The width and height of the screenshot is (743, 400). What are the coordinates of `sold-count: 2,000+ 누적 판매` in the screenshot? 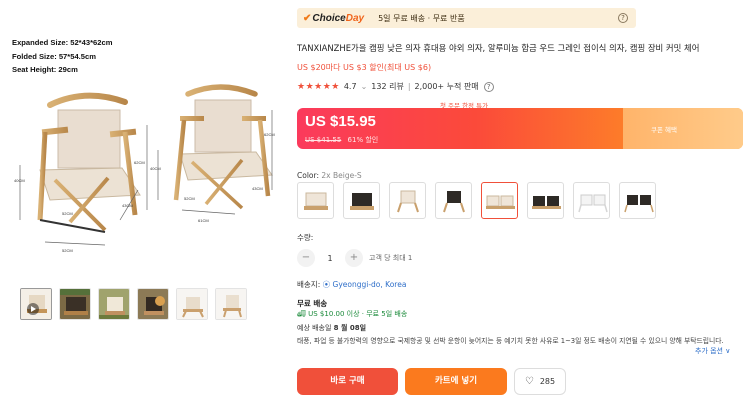 It's located at (446, 86).